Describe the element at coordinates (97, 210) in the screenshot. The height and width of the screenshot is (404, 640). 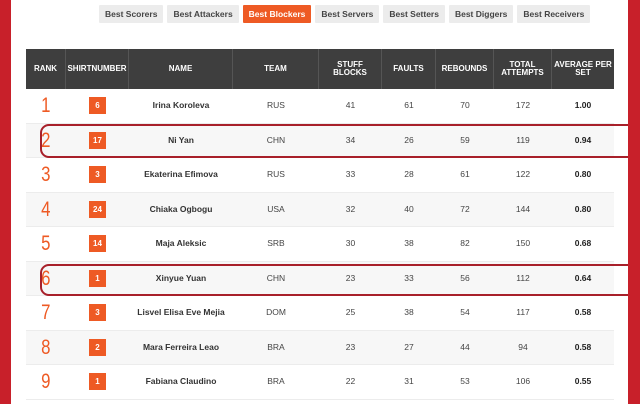
I see `shirt-cell-cell: 24` at that location.